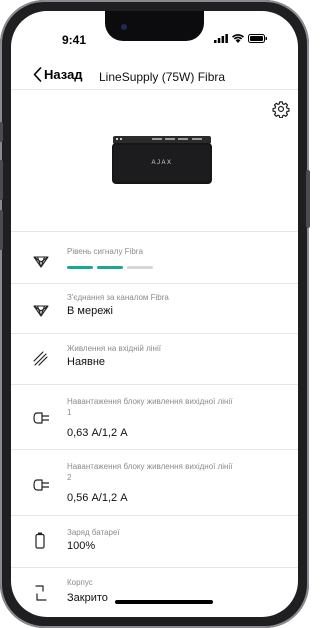  I want to click on fibra-connection-icon, so click(41, 311).